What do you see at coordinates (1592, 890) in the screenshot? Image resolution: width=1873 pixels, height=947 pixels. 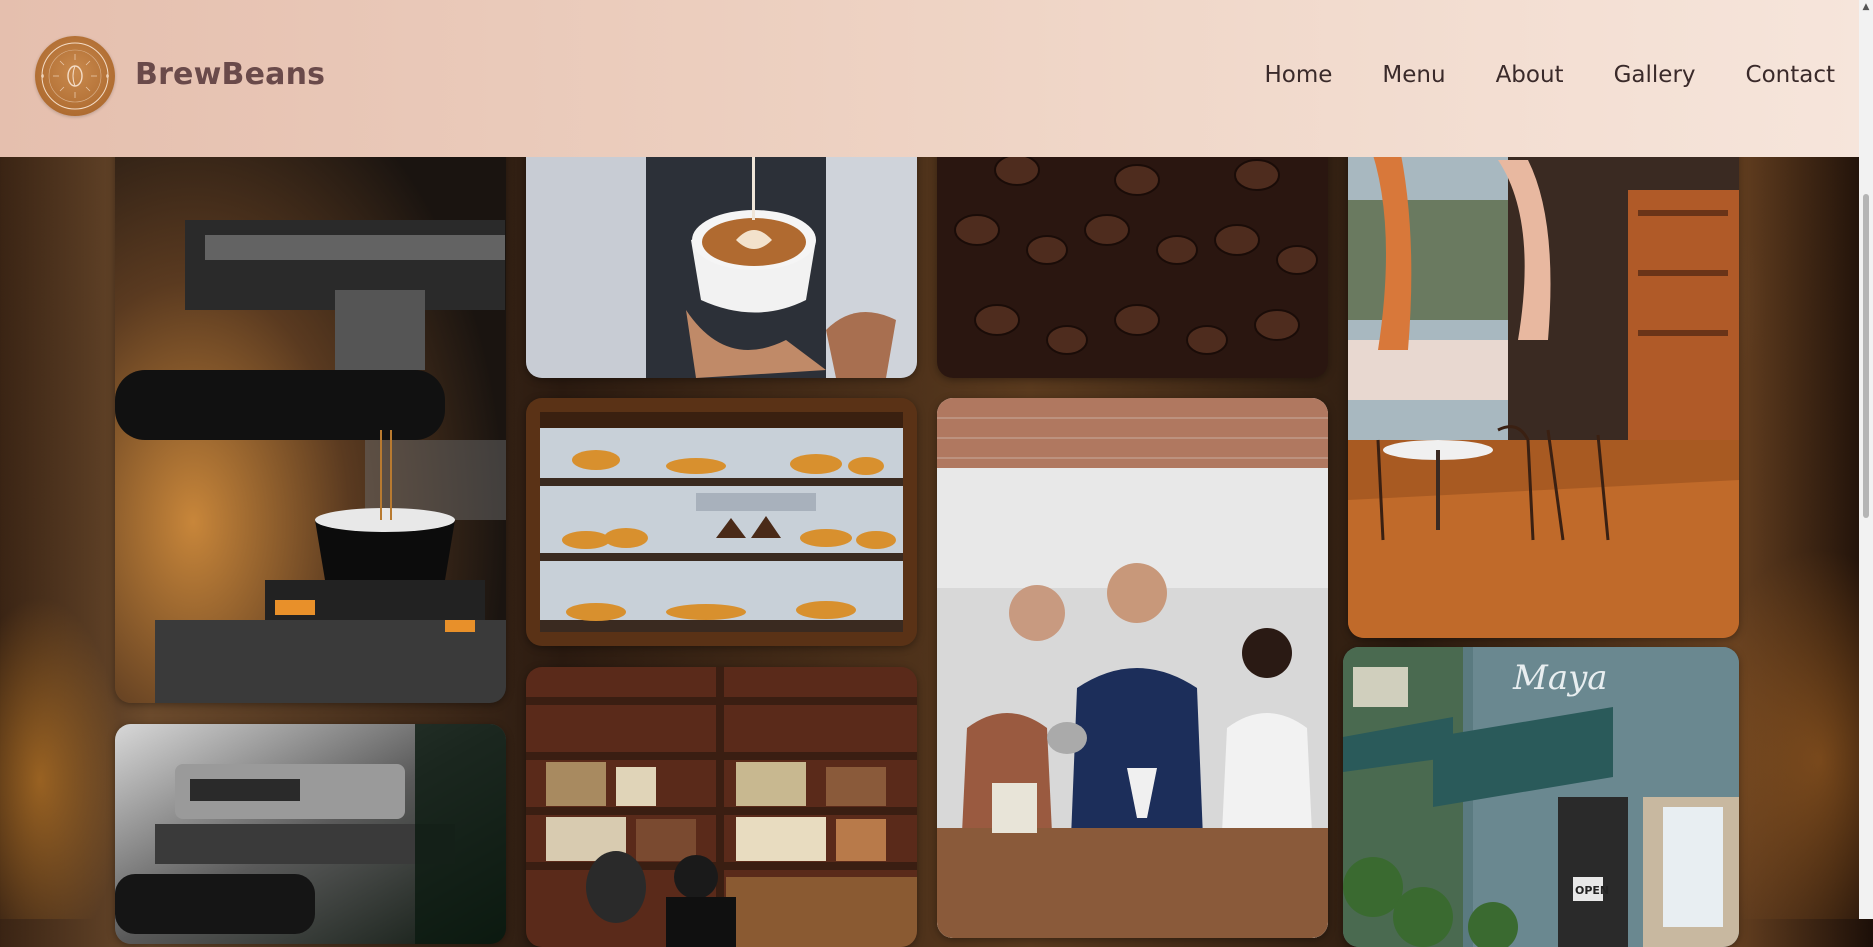 I see `storefront-open-sign: OPEN` at bounding box center [1592, 890].